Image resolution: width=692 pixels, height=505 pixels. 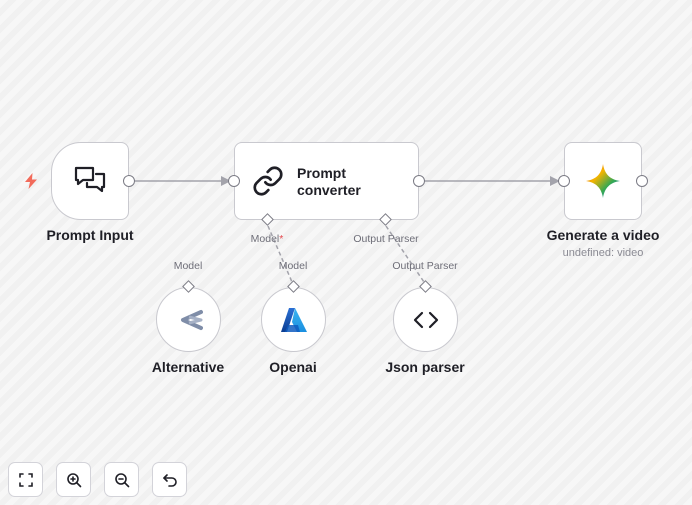 I want to click on undo-icon, so click(x=170, y=480).